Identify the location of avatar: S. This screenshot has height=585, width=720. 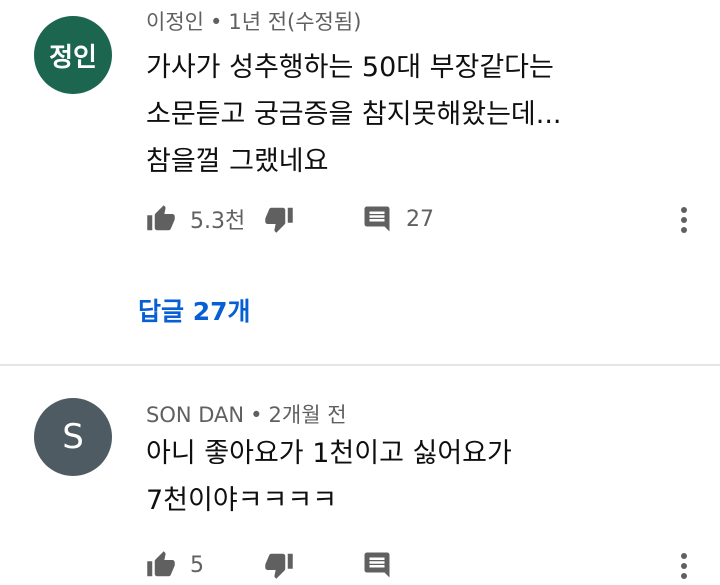
(73, 437).